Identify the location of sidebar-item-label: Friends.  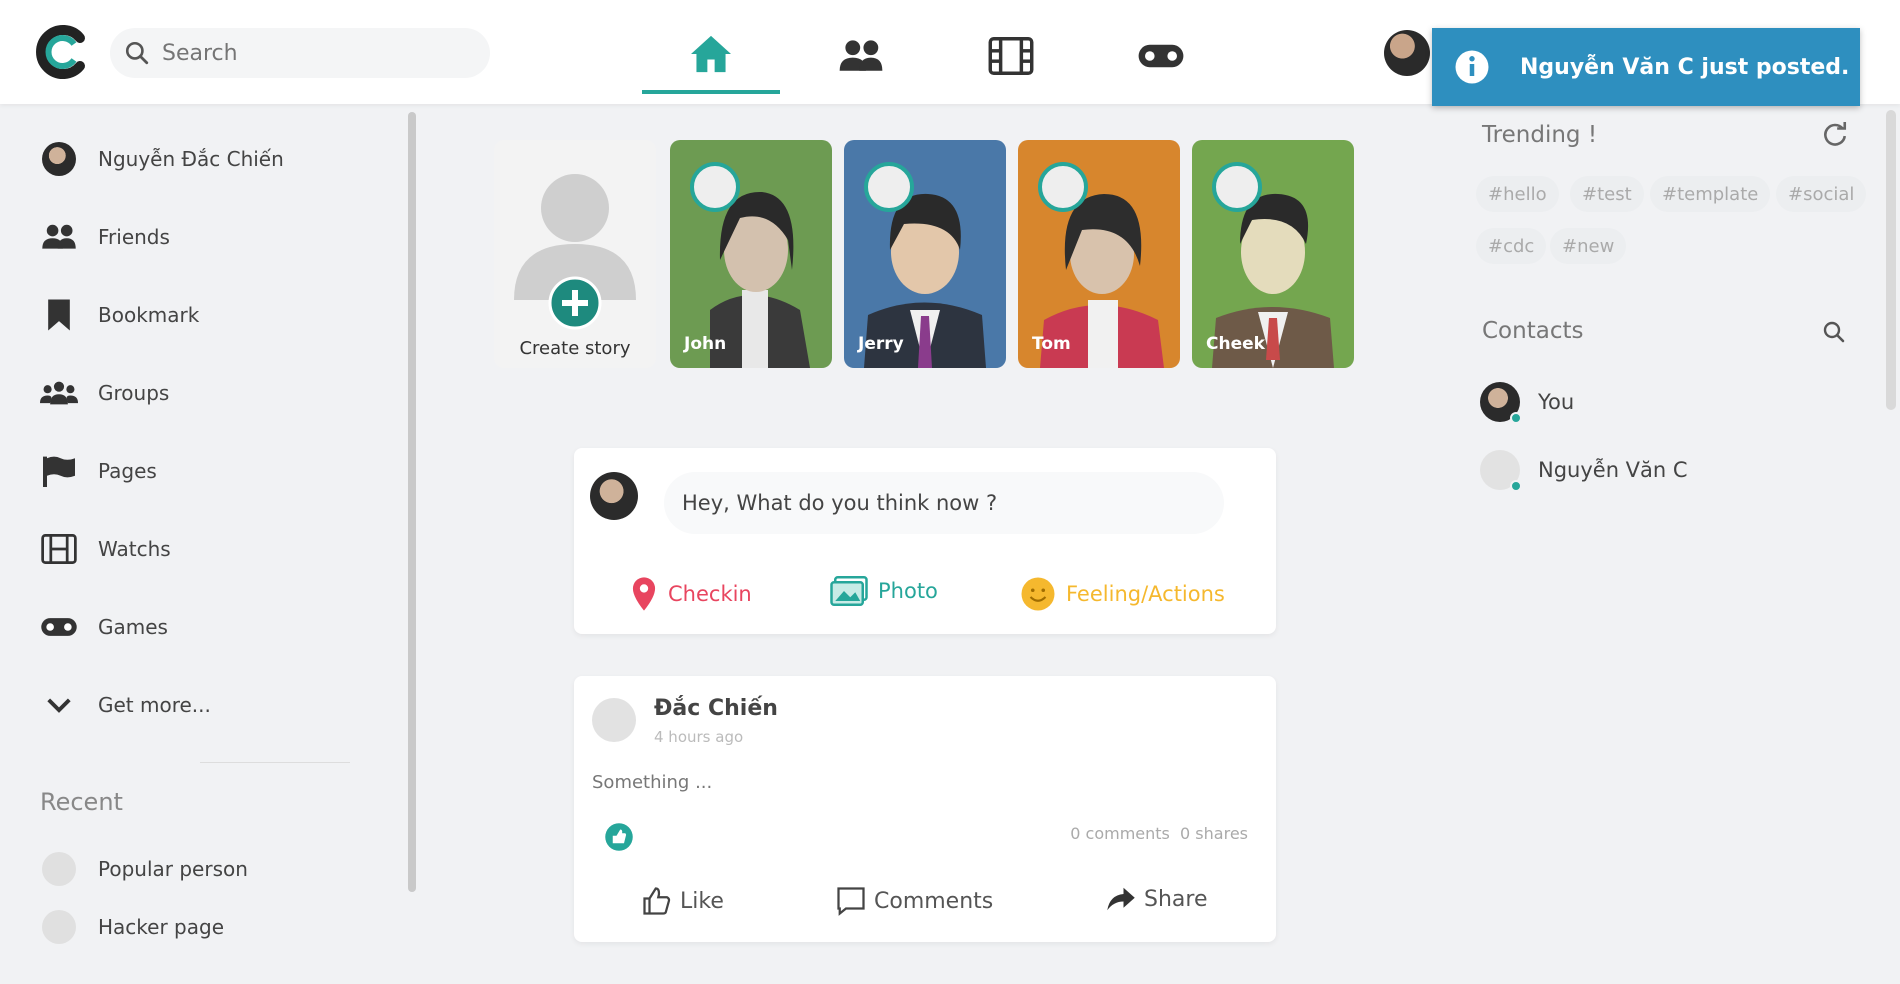
(134, 237).